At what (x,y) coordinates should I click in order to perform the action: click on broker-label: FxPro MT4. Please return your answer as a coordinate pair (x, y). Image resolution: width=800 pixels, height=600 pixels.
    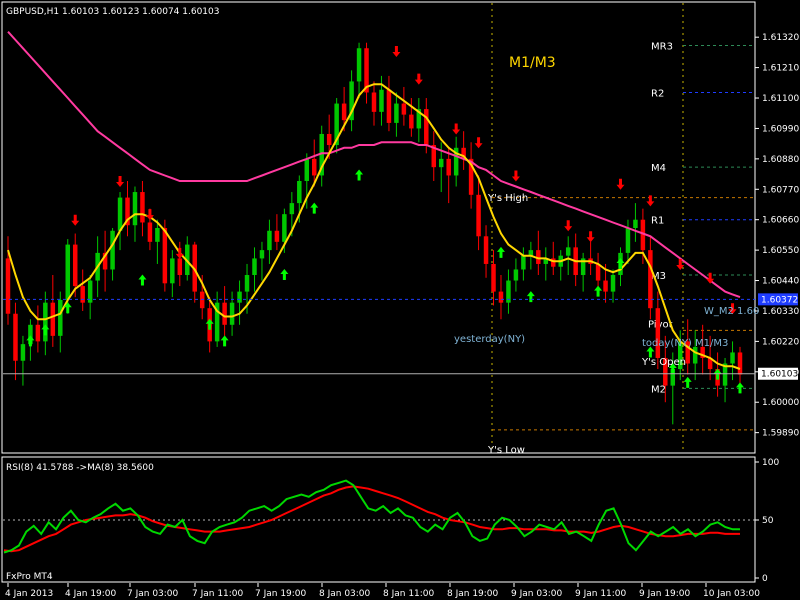
    Looking at the image, I should click on (29, 577).